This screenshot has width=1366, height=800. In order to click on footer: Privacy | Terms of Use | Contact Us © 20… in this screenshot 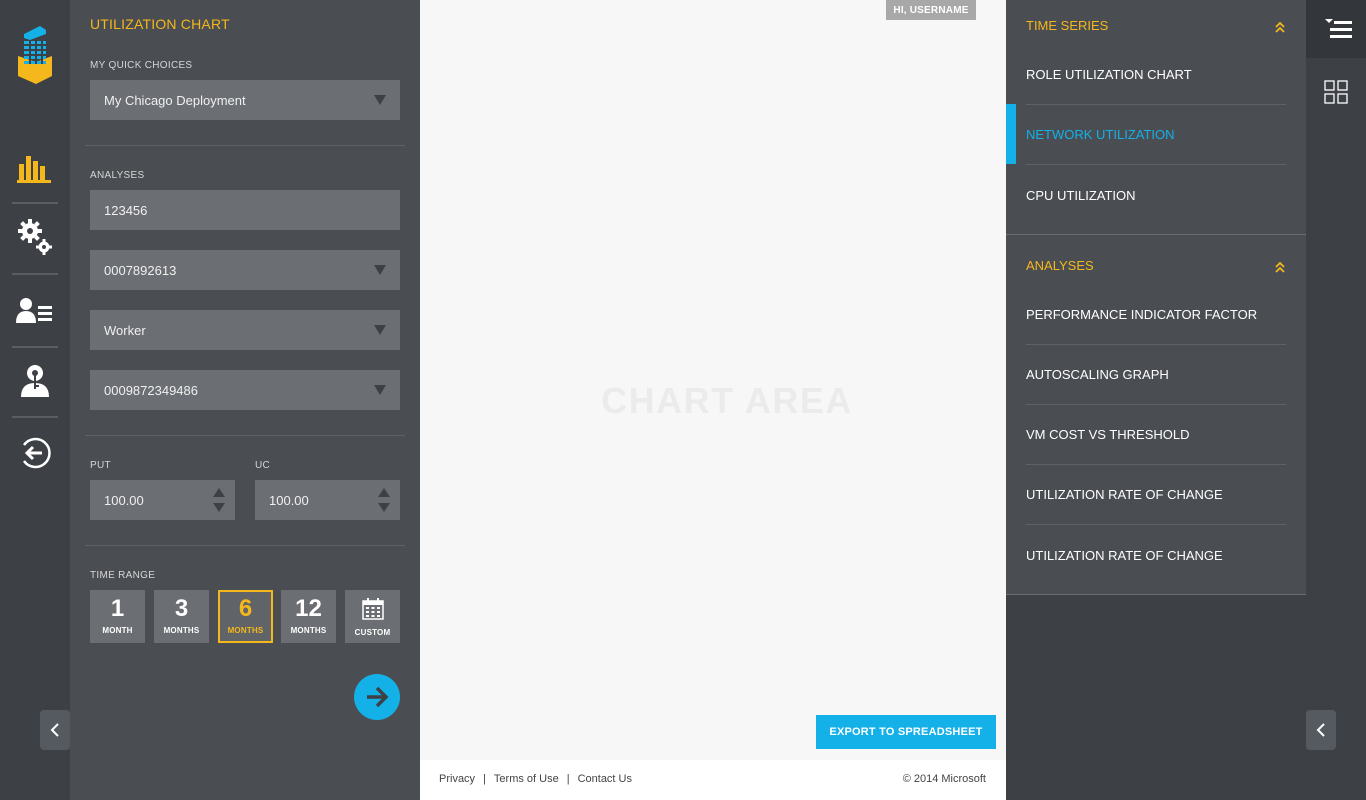, I will do `click(713, 780)`.